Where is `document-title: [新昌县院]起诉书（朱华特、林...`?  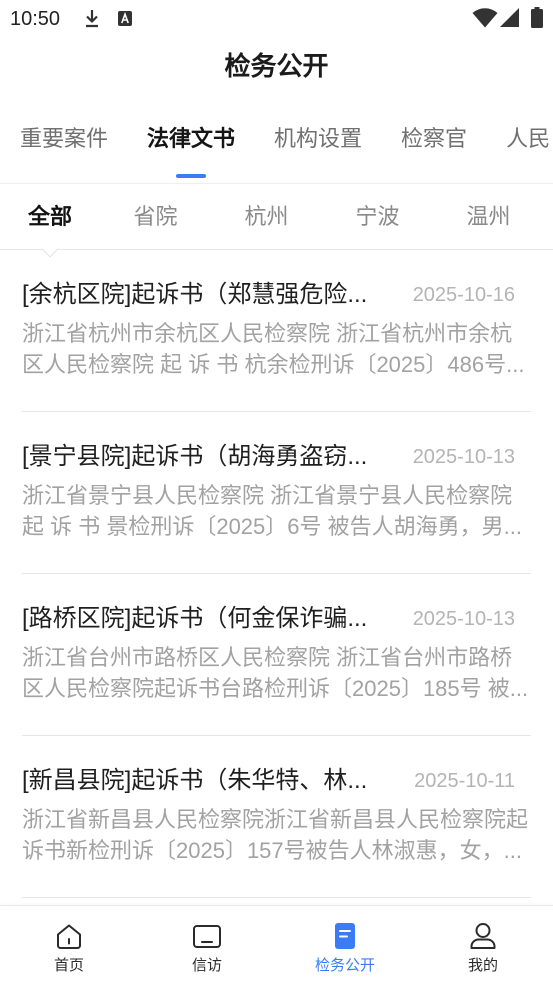 document-title: [新昌县院]起诉书（朱华特、林... is located at coordinates (195, 780).